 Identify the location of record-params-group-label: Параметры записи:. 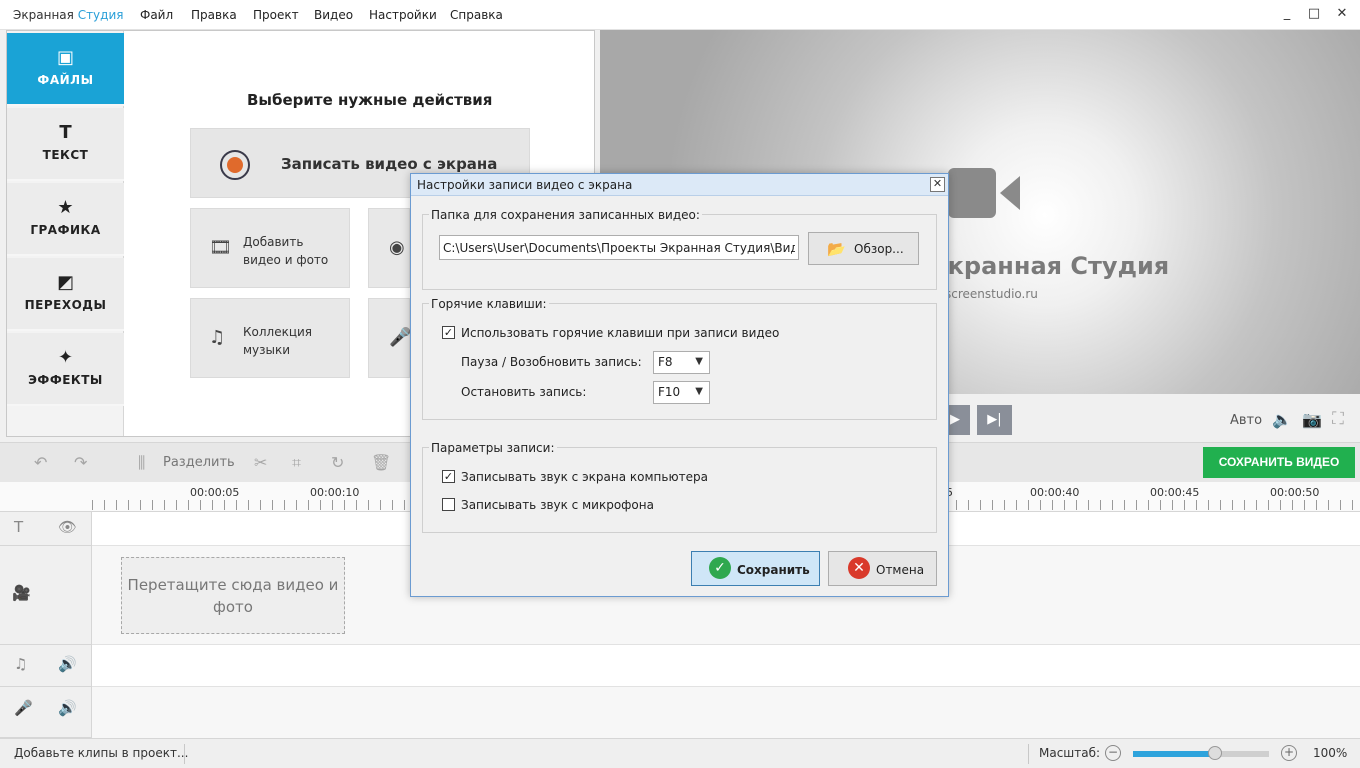
(493, 448).